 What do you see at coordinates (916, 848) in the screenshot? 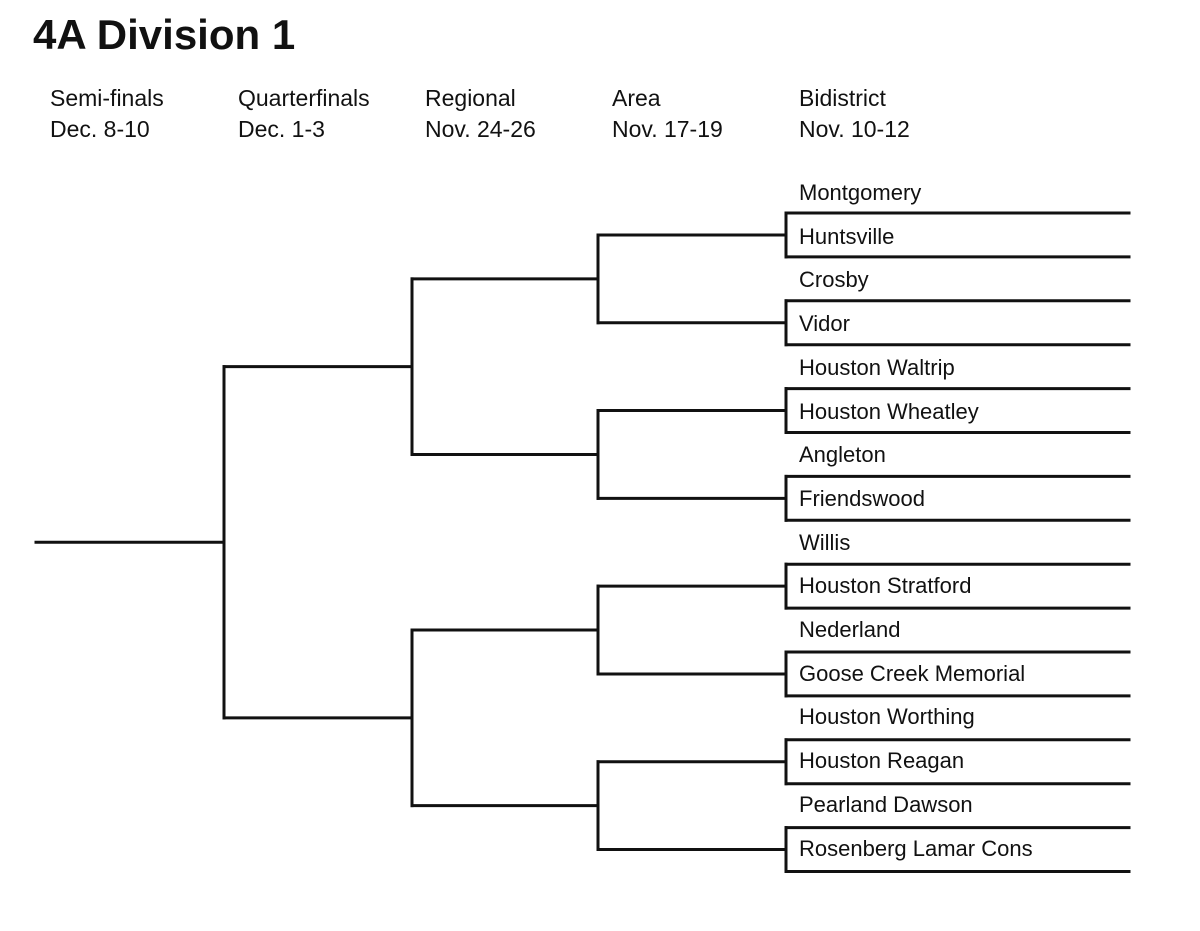
I see `team-label: Rosenberg Lamar Cons` at bounding box center [916, 848].